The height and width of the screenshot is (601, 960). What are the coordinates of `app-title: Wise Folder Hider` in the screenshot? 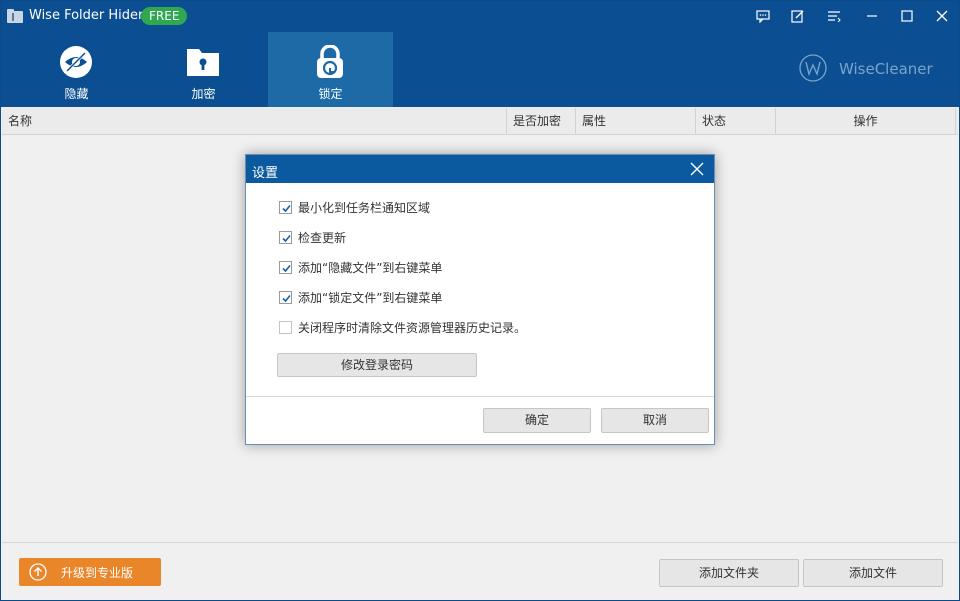 It's located at (86, 15).